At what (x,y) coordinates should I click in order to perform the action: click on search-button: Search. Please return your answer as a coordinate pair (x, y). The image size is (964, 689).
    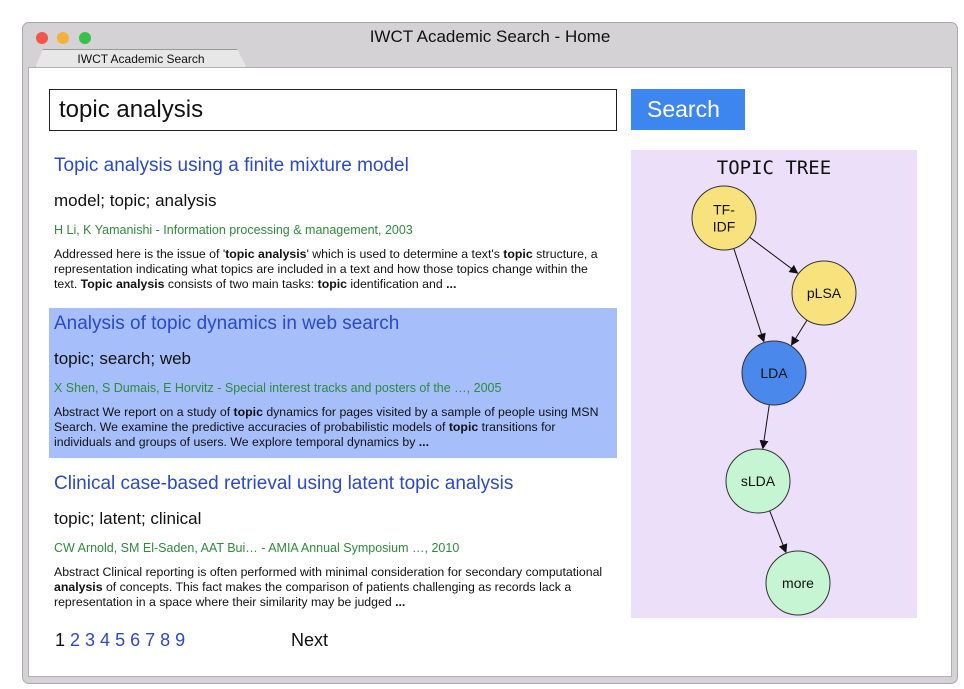
    Looking at the image, I should click on (688, 109).